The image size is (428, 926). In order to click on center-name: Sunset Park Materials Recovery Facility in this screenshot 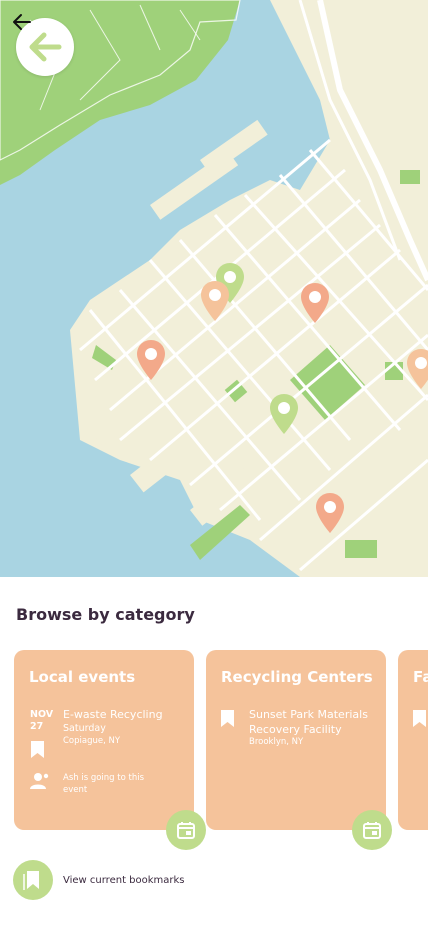, I will do `click(314, 722)`.